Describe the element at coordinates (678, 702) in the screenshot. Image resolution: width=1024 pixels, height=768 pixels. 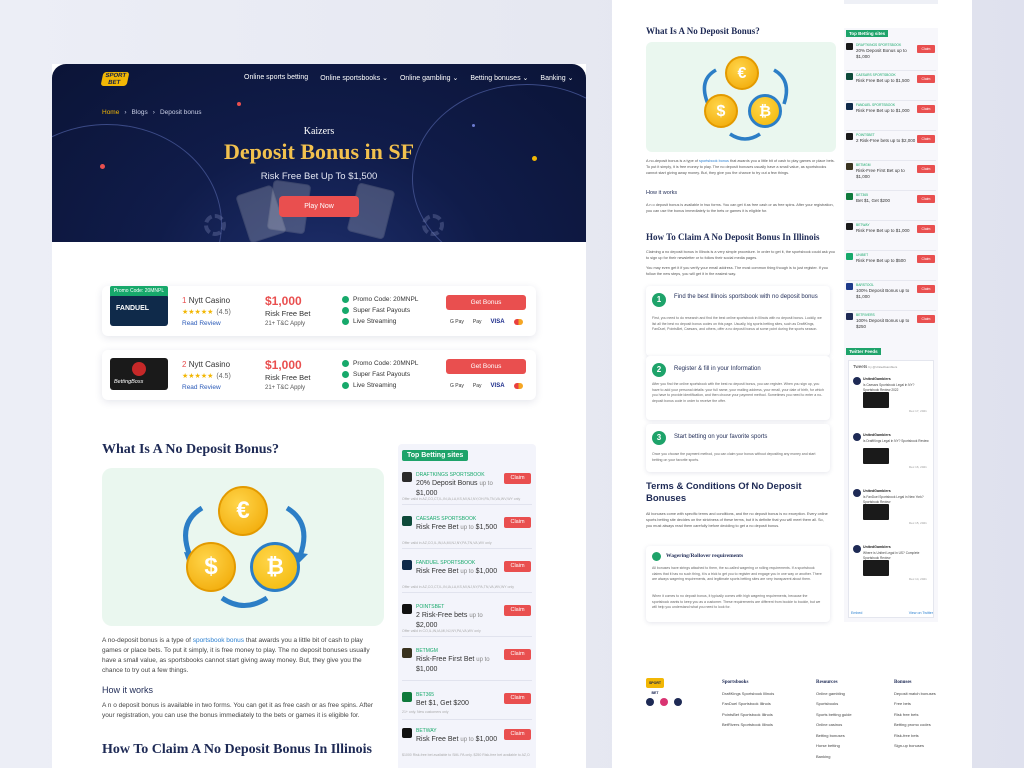
I see `twitter-icon` at that location.